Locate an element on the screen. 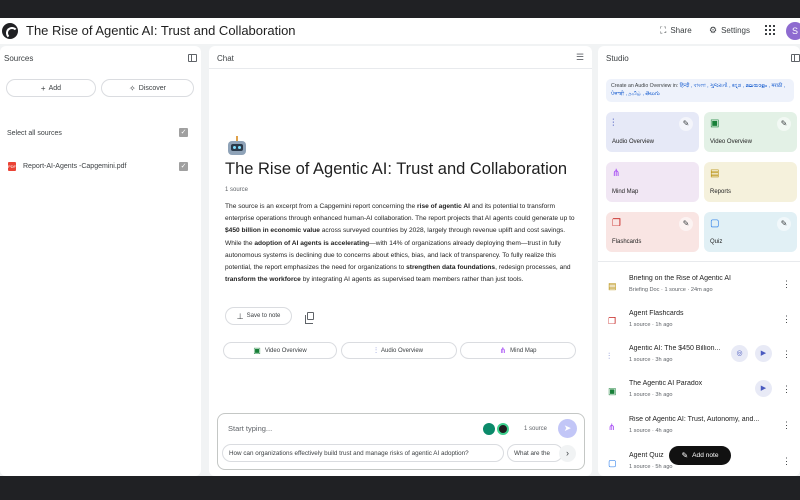 This screenshot has width=800, height=500. copy-icon is located at coordinates (309, 318).